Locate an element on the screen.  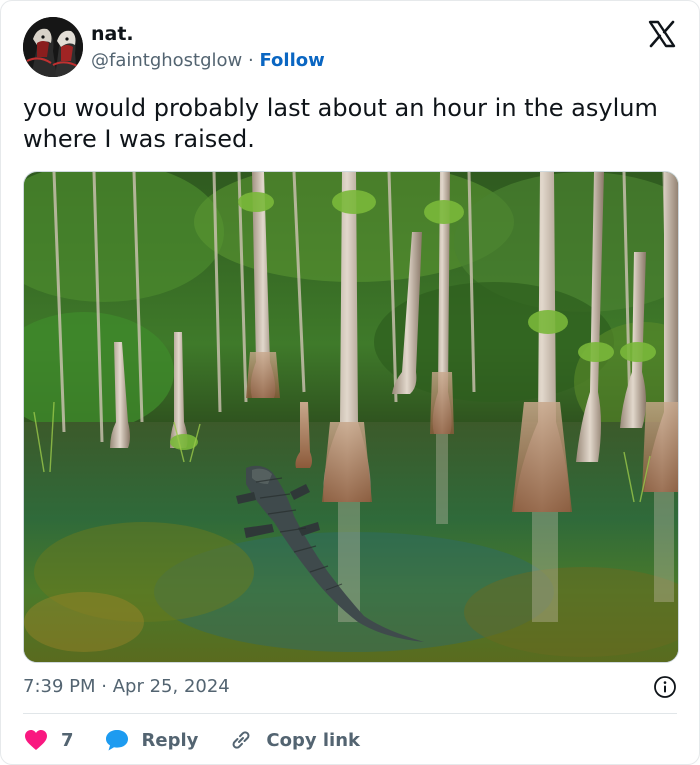
author-handle-row: @faintghostglow · Follow is located at coordinates (208, 61).